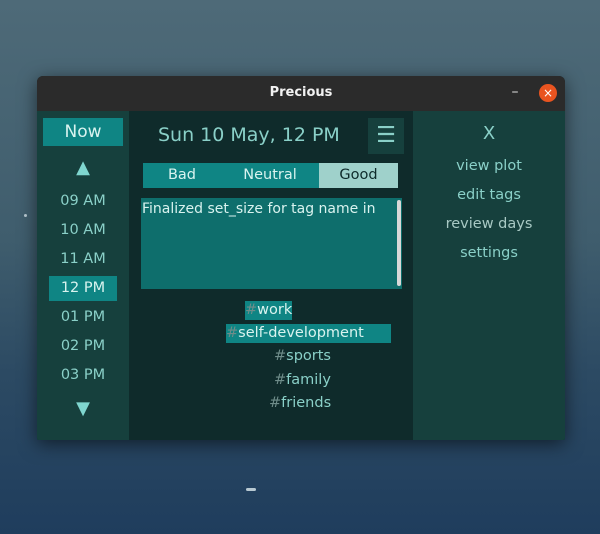 This screenshot has height=534, width=600. I want to click on note-scrollbar, so click(399, 243).